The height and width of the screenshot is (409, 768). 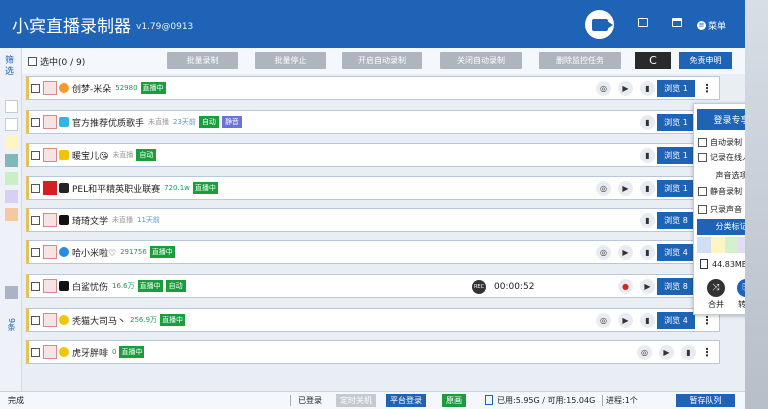 I want to click on list-item: 创梦-米朵 52980 直播中 ◎ ▶ ▮ 浏览 1 ⋮, so click(x=373, y=88).